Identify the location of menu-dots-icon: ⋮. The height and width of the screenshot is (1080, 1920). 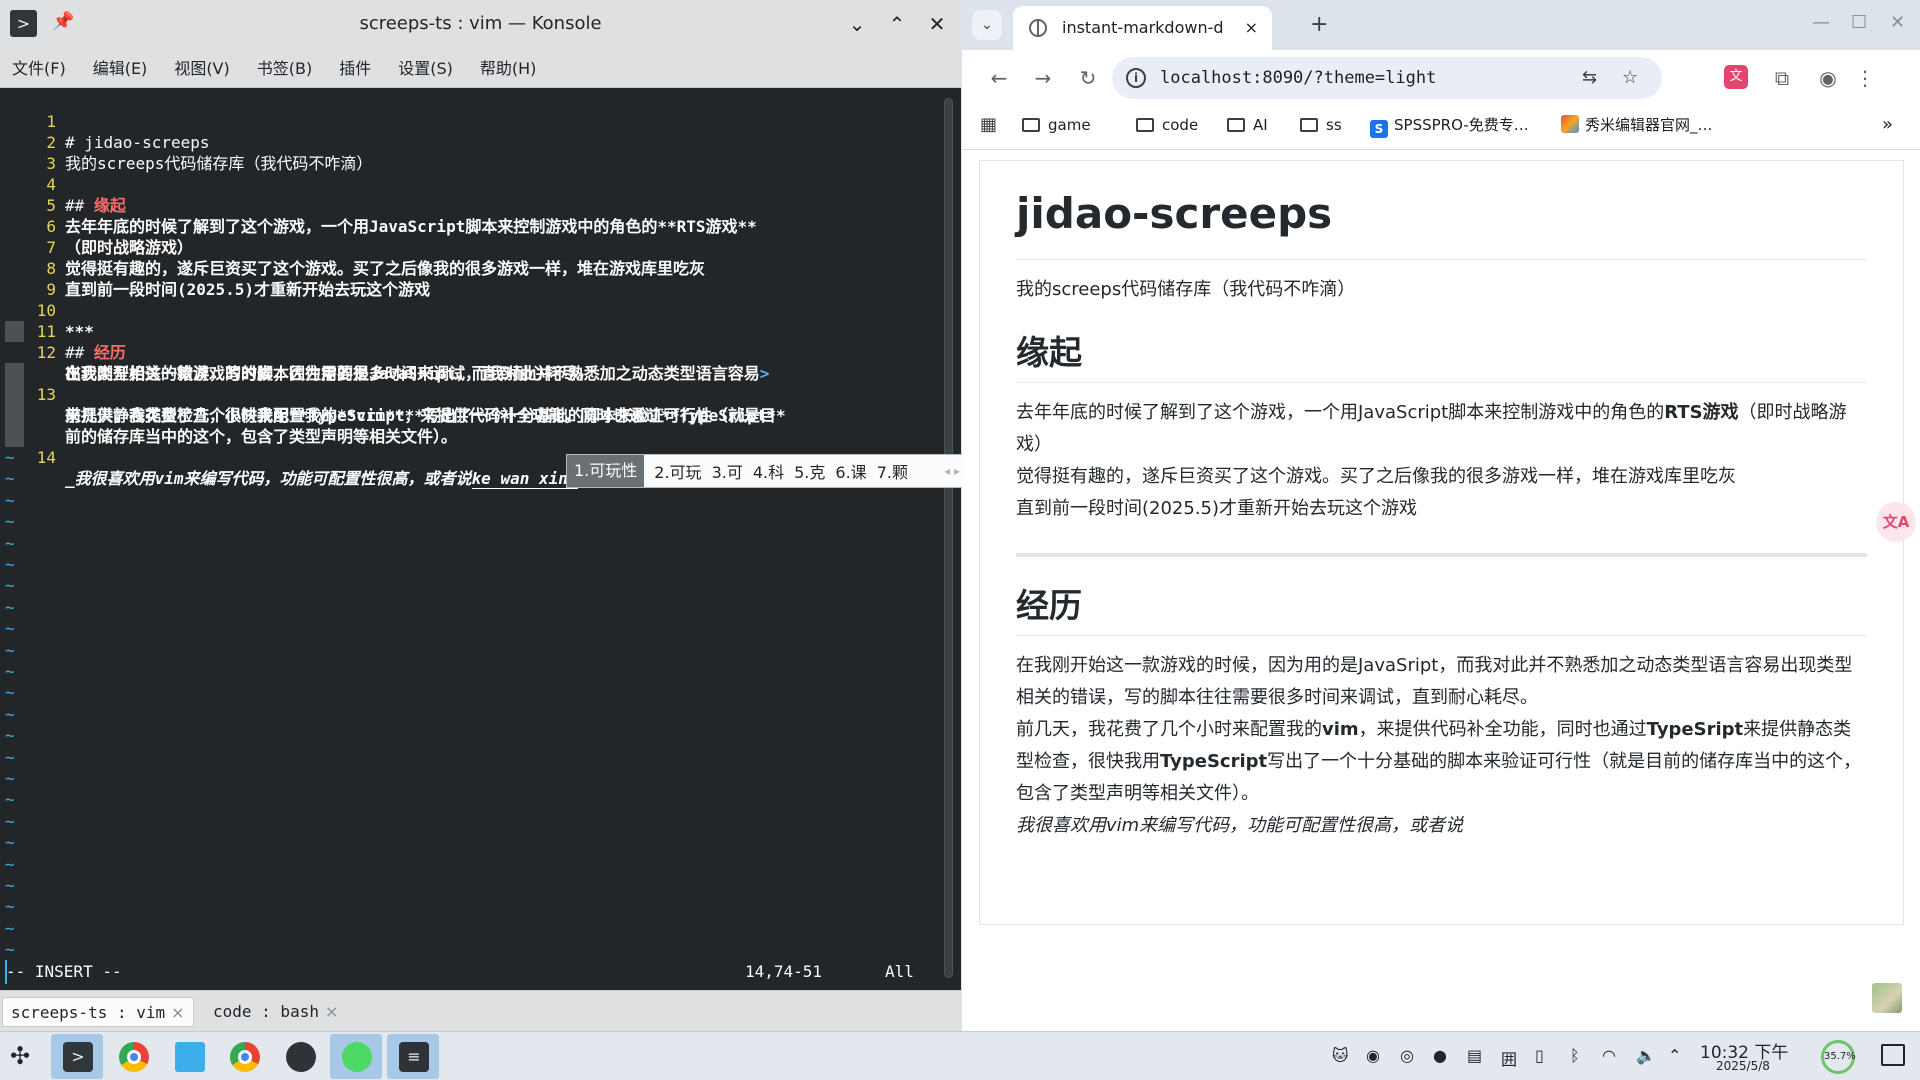
(1865, 78).